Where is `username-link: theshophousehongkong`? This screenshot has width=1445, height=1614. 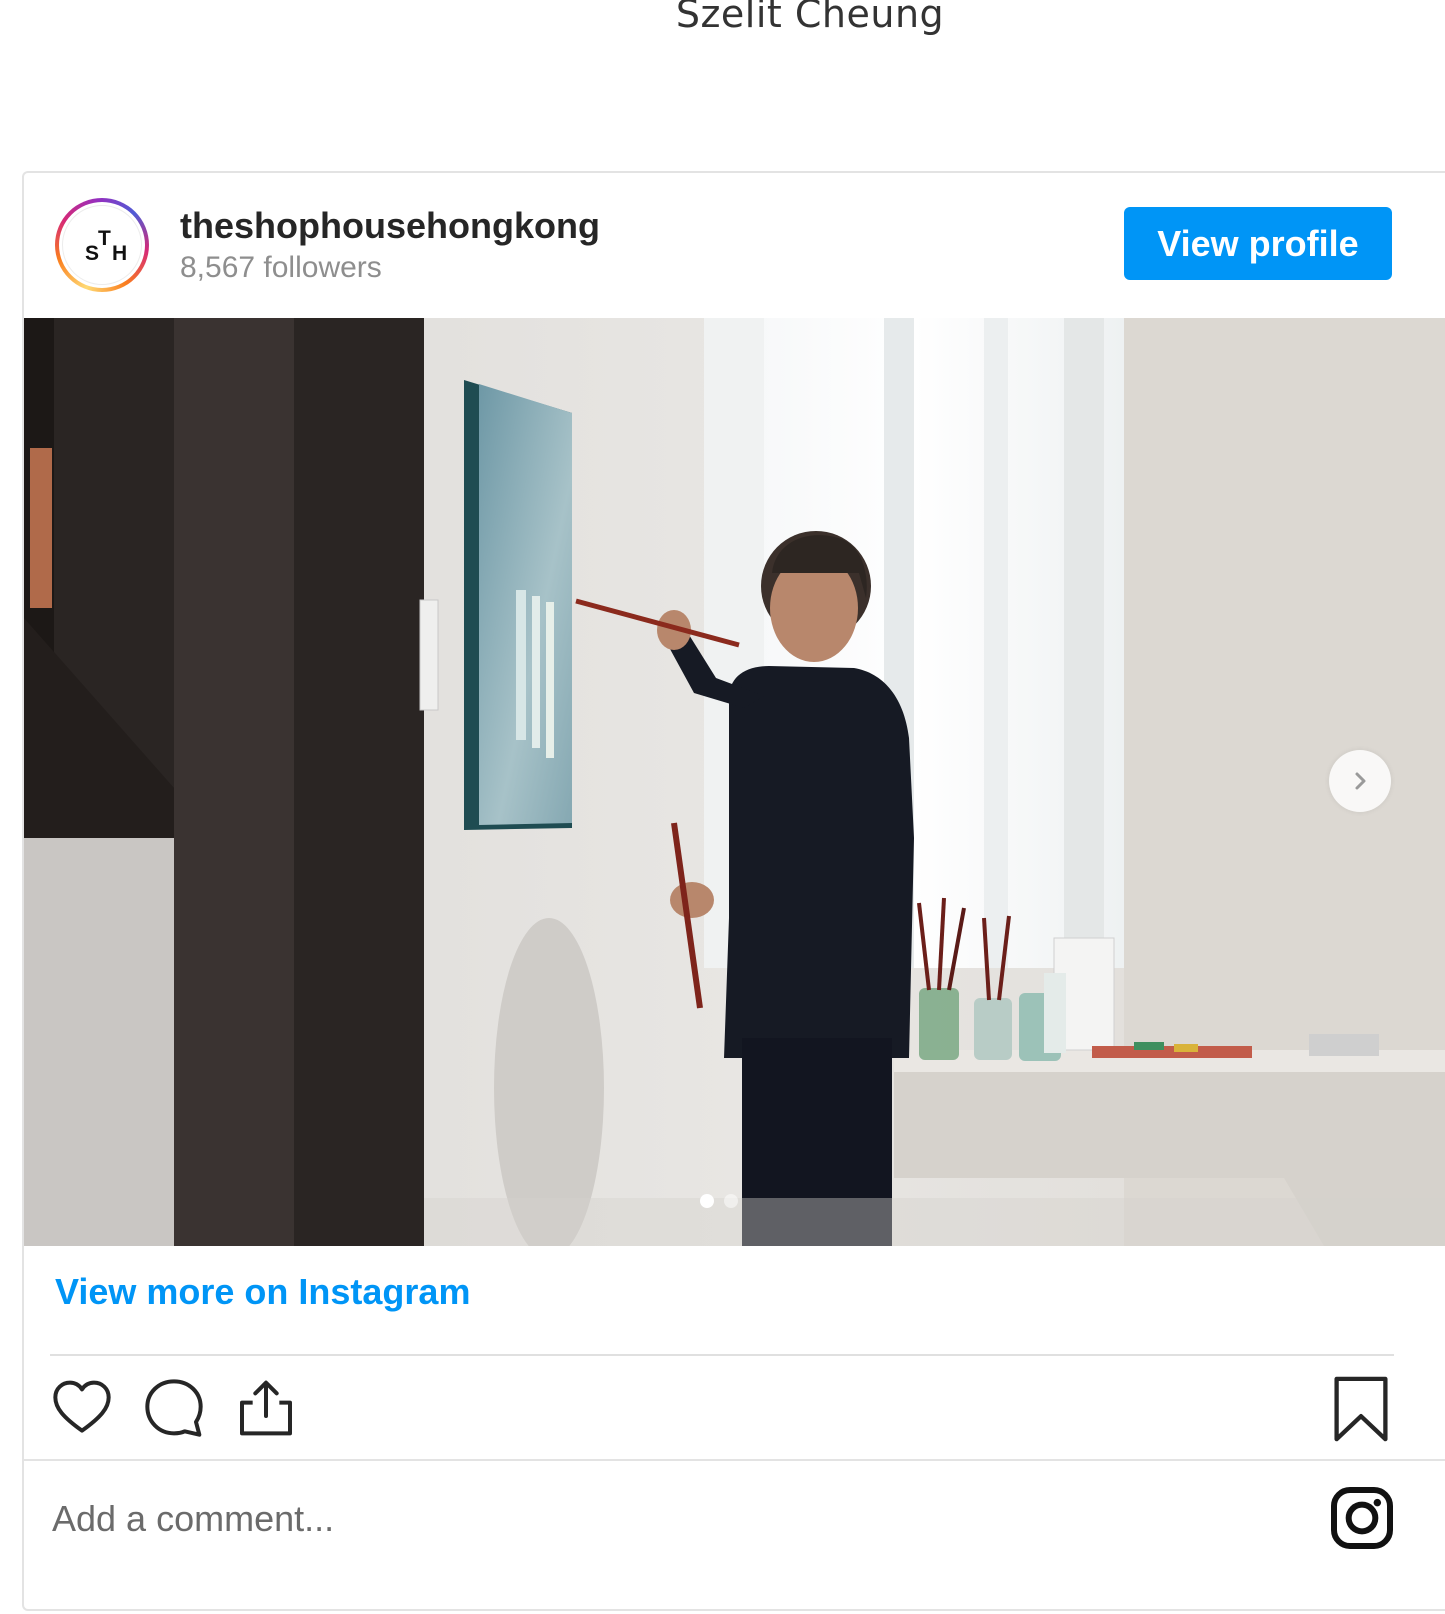 username-link: theshophousehongkong is located at coordinates (390, 226).